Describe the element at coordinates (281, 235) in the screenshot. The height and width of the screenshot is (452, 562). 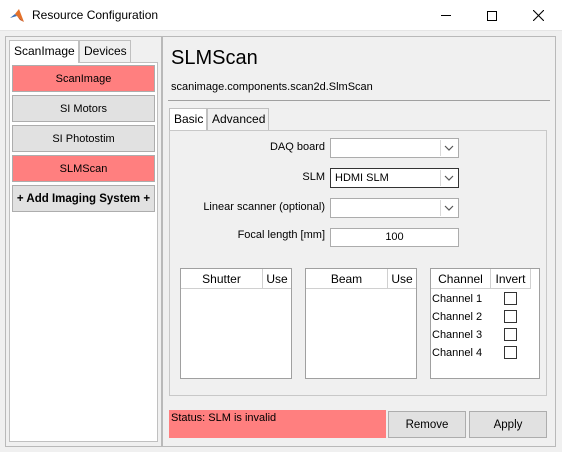
I see `focal-length-label: Focal length [mm]` at that location.